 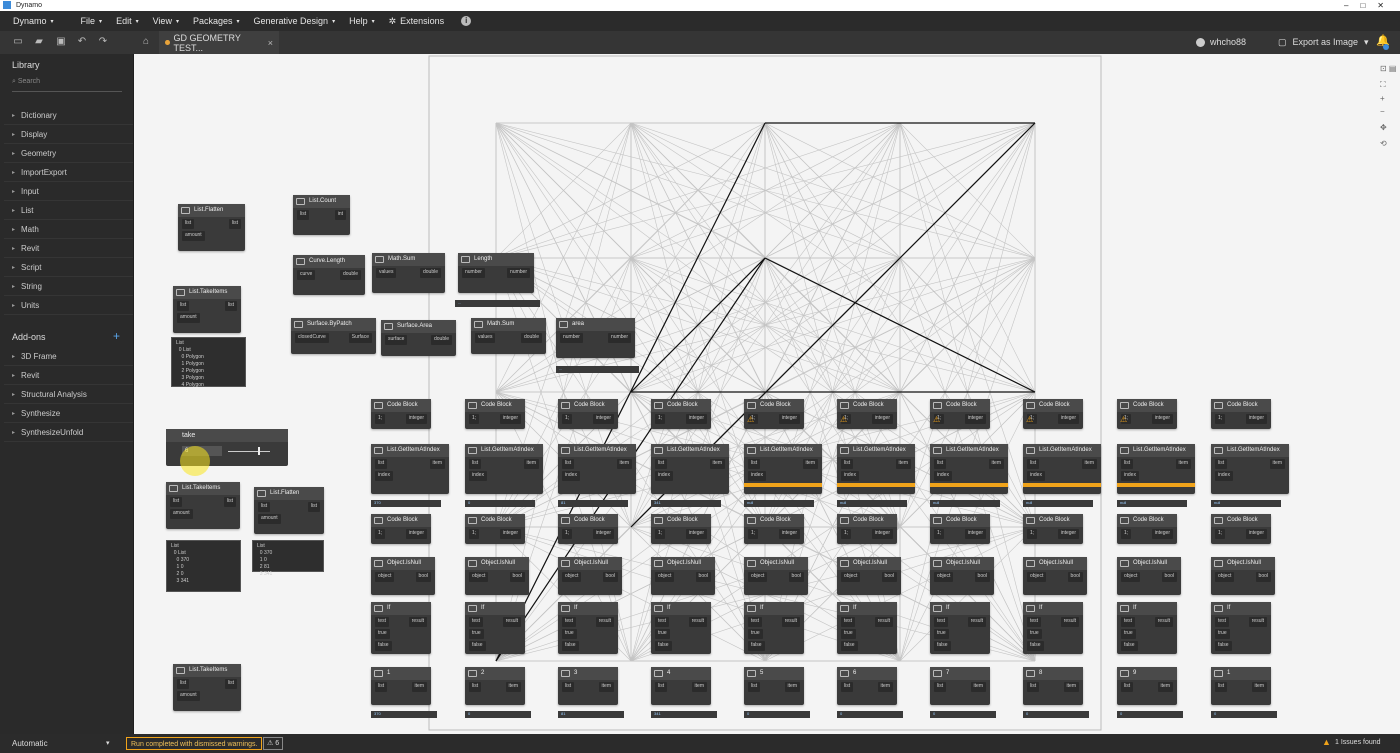 What do you see at coordinates (68, 394) in the screenshot?
I see `addon-item-structural-analysis: ▸ Structural Analysis` at bounding box center [68, 394].